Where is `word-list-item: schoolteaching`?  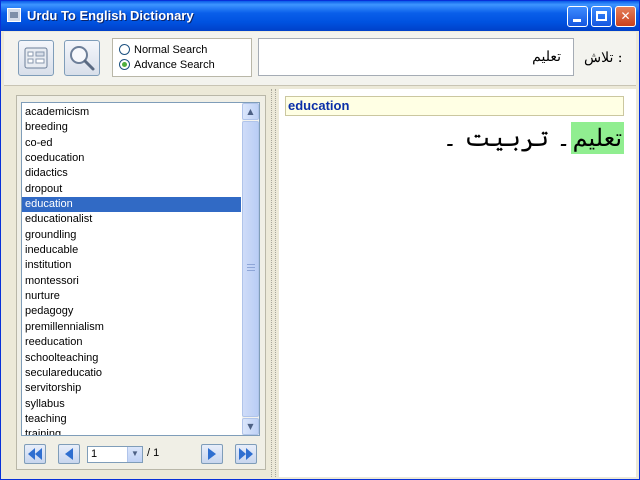 word-list-item: schoolteaching is located at coordinates (131, 358).